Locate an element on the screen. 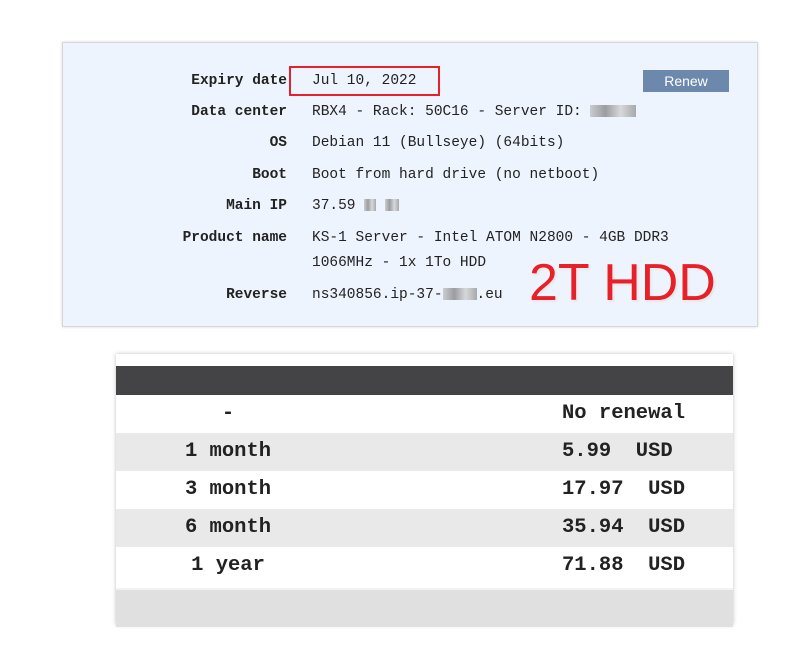 Image resolution: width=802 pixels, height=657 pixels. annotation-2t-hdd: 2T HDD is located at coordinates (622, 283).